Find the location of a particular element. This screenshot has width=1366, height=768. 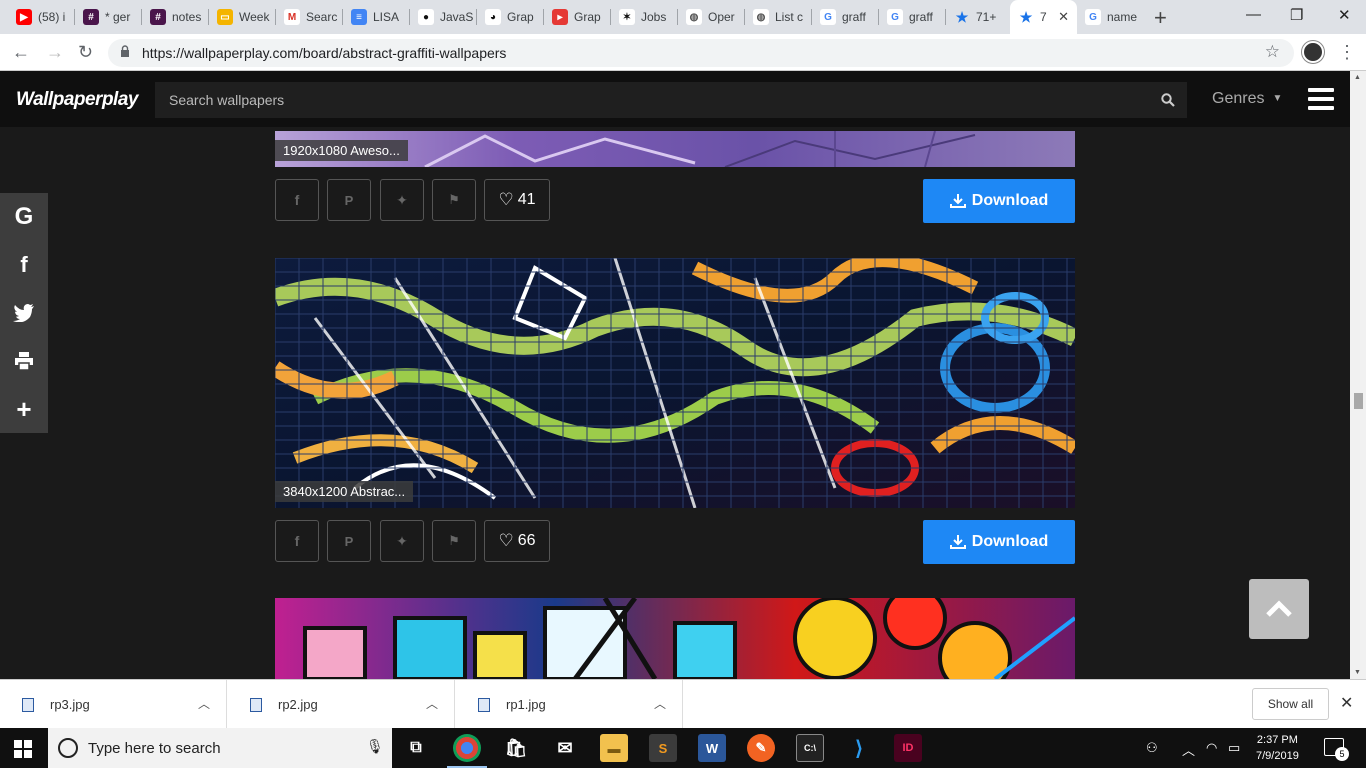

download-filename: rp3.jpg is located at coordinates (70, 704).